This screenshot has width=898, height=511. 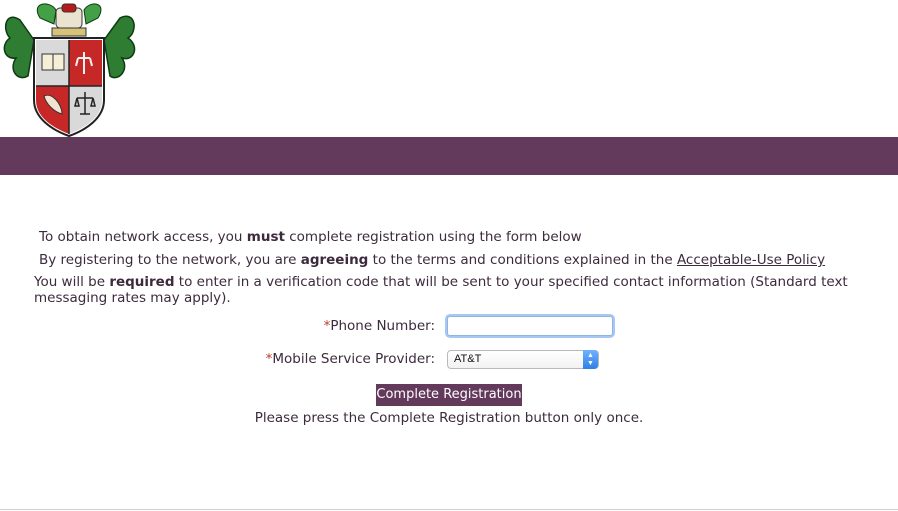 What do you see at coordinates (334, 260) in the screenshot?
I see `intro-line2-emphasis: agreeing` at bounding box center [334, 260].